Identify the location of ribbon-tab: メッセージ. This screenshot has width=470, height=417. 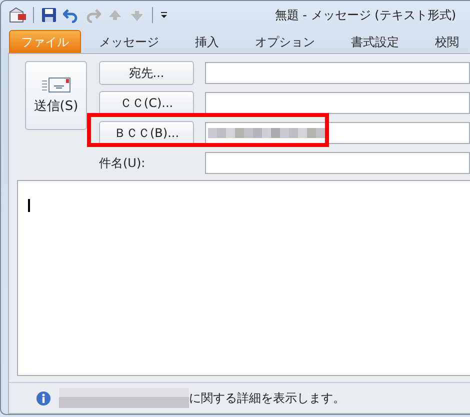
(129, 41).